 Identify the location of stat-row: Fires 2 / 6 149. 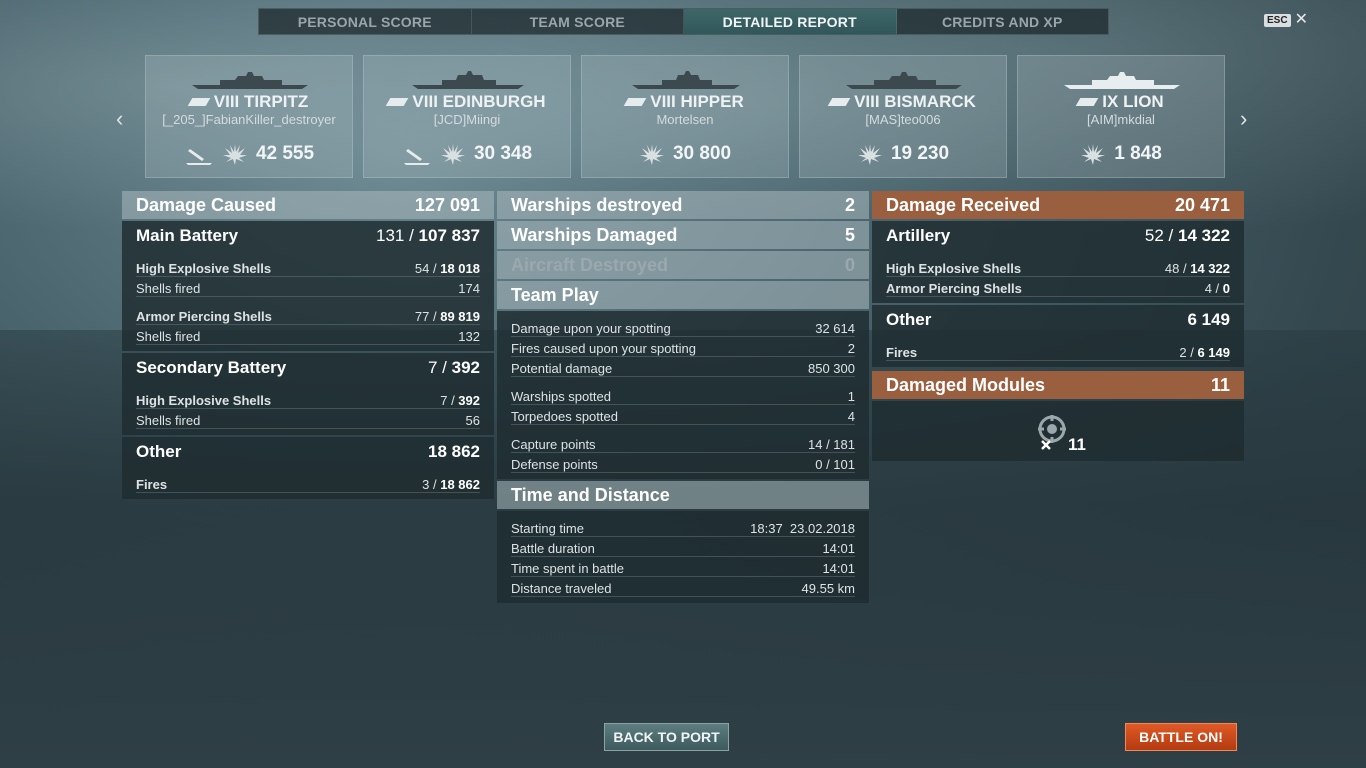
(1058, 351).